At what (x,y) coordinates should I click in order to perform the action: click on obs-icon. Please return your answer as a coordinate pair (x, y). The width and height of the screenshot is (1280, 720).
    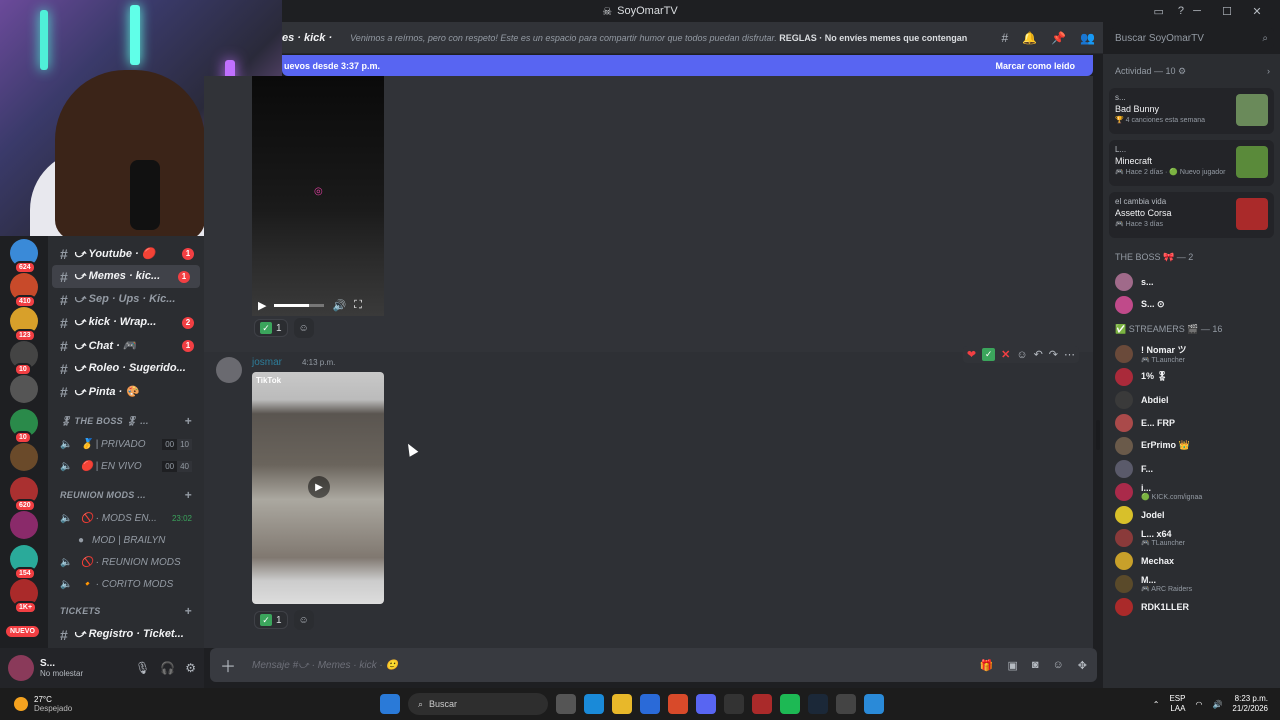
    Looking at the image, I should click on (734, 704).